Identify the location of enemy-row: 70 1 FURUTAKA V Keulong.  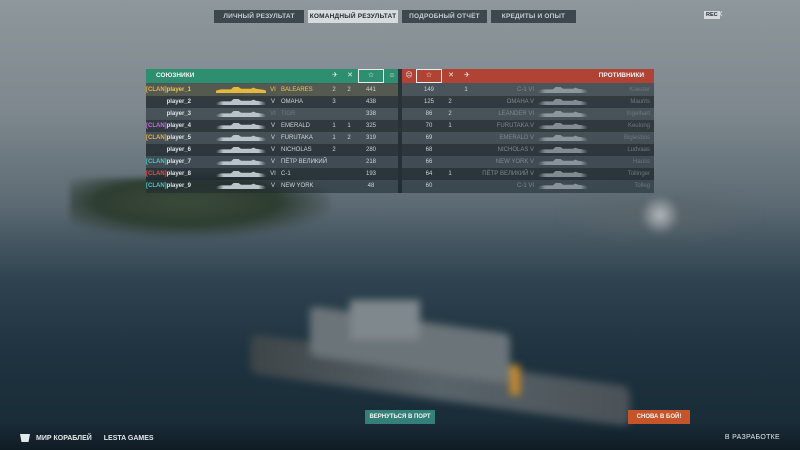
(528, 126).